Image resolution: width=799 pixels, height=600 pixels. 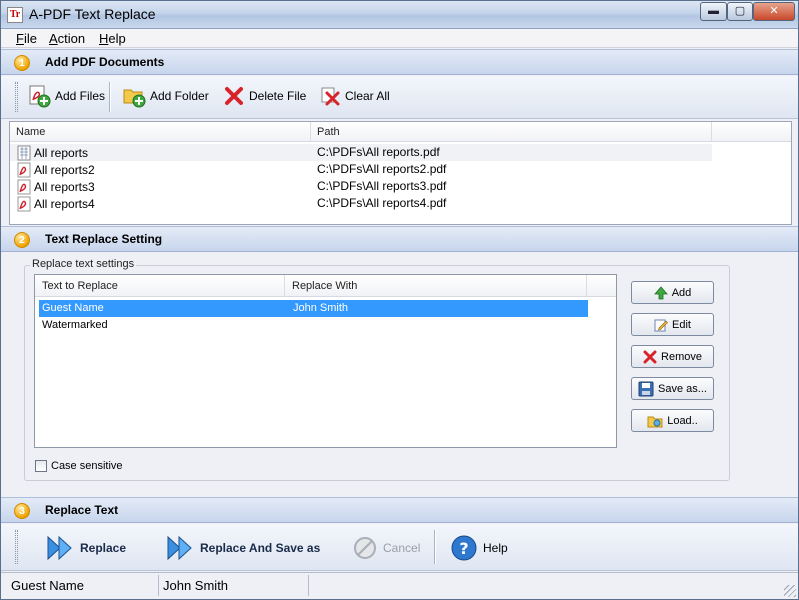 What do you see at coordinates (40, 96) in the screenshot?
I see `pdf-add-icon` at bounding box center [40, 96].